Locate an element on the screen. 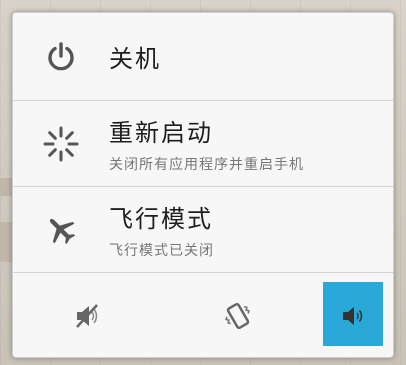 This screenshot has height=365, width=406. vibrate-mode-button is located at coordinates (238, 315).